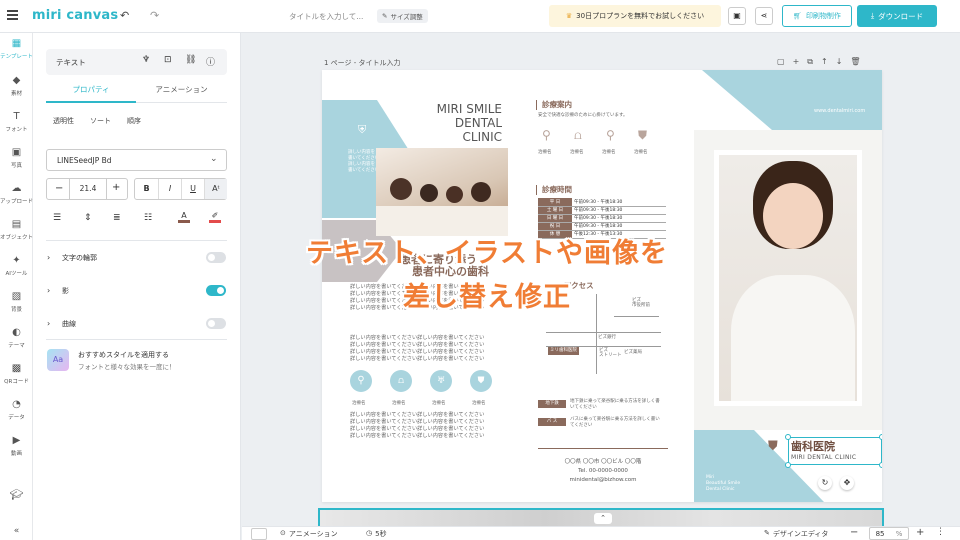 The width and height of the screenshot is (960, 540). I want to click on highlight-icon: ✐, so click(215, 217).